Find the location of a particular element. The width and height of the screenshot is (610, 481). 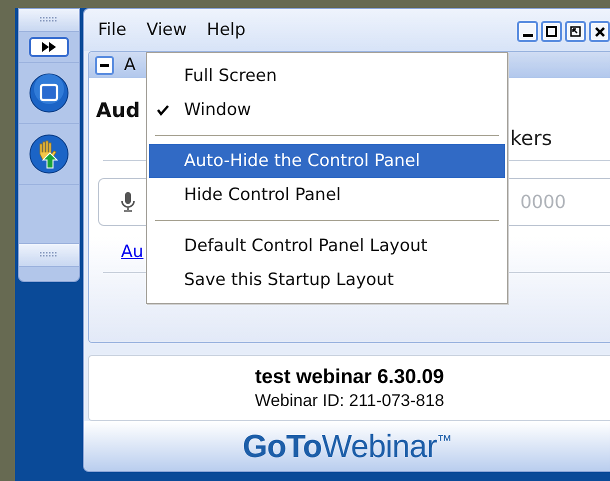

expand-button is located at coordinates (49, 47).